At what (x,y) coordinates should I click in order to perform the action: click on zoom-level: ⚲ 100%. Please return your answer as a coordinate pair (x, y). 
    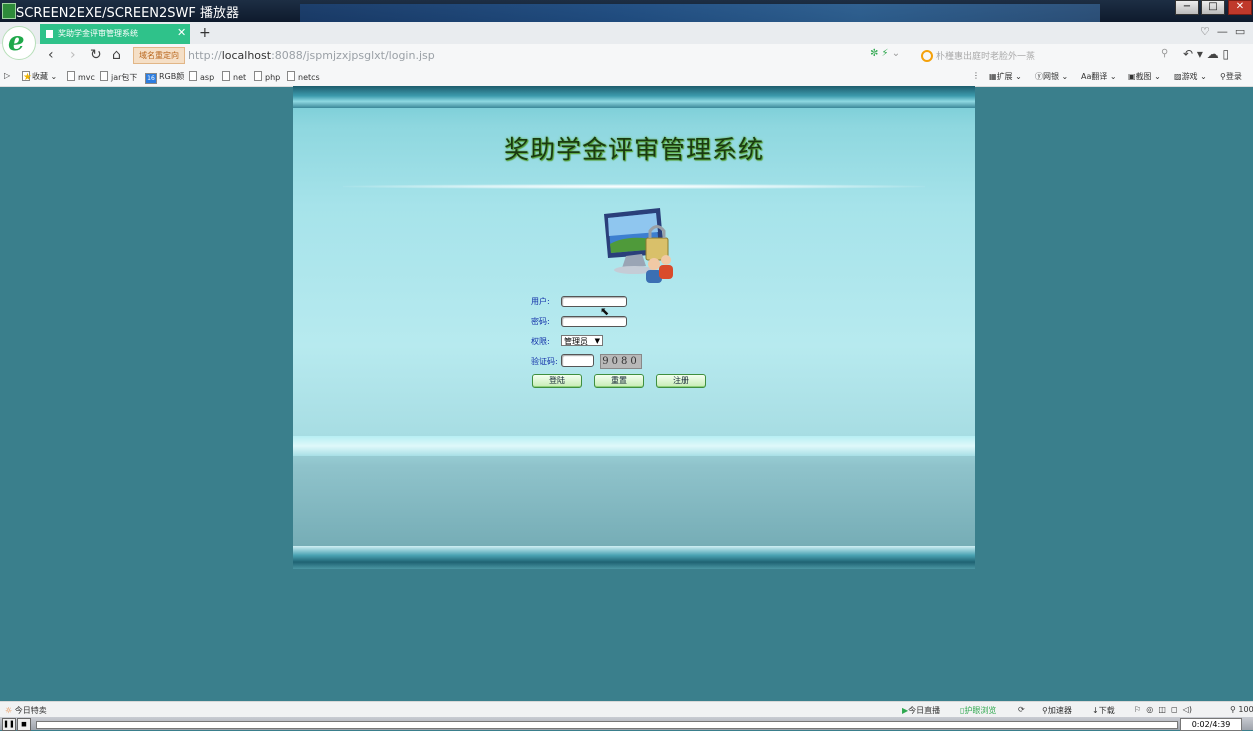
    Looking at the image, I should click on (1241, 709).